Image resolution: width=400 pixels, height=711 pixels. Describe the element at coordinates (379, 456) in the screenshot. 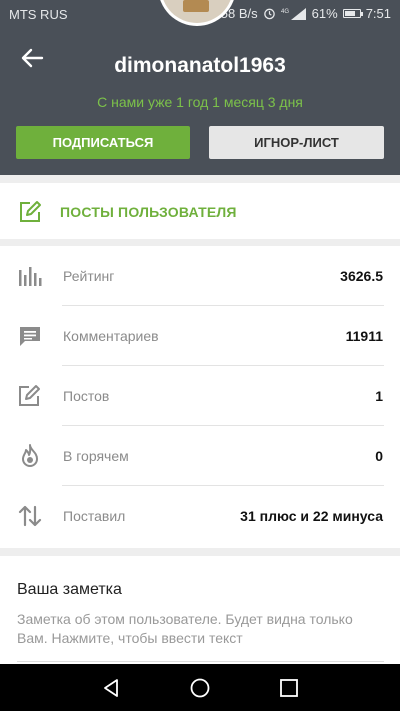

I see `stat-value: 0` at that location.